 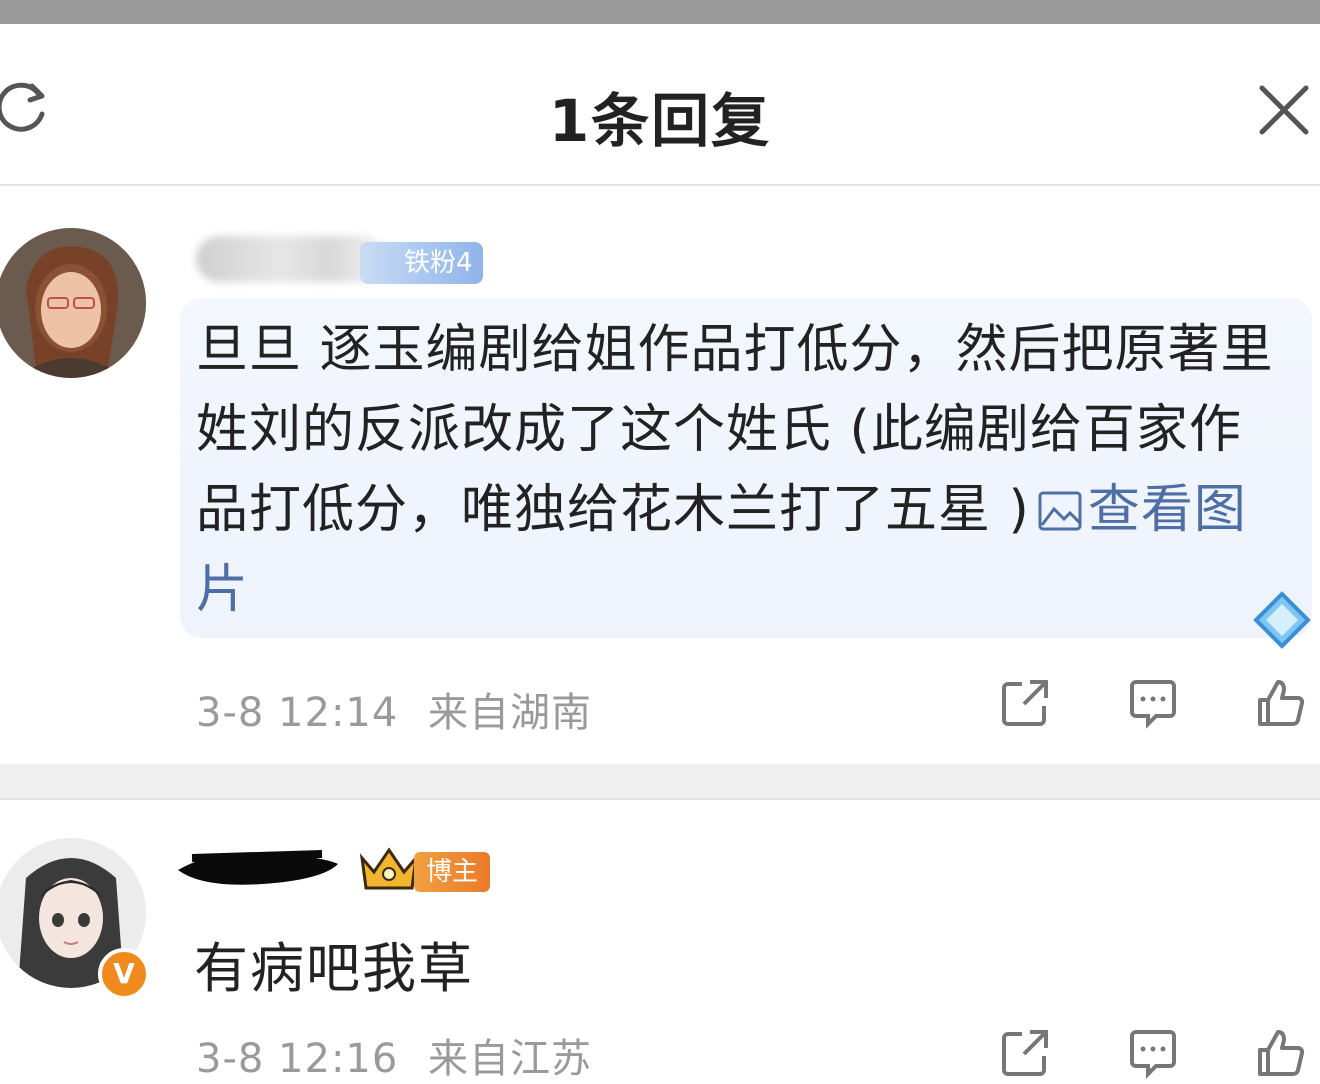 I want to click on blogger-badge: 博主, so click(x=452, y=872).